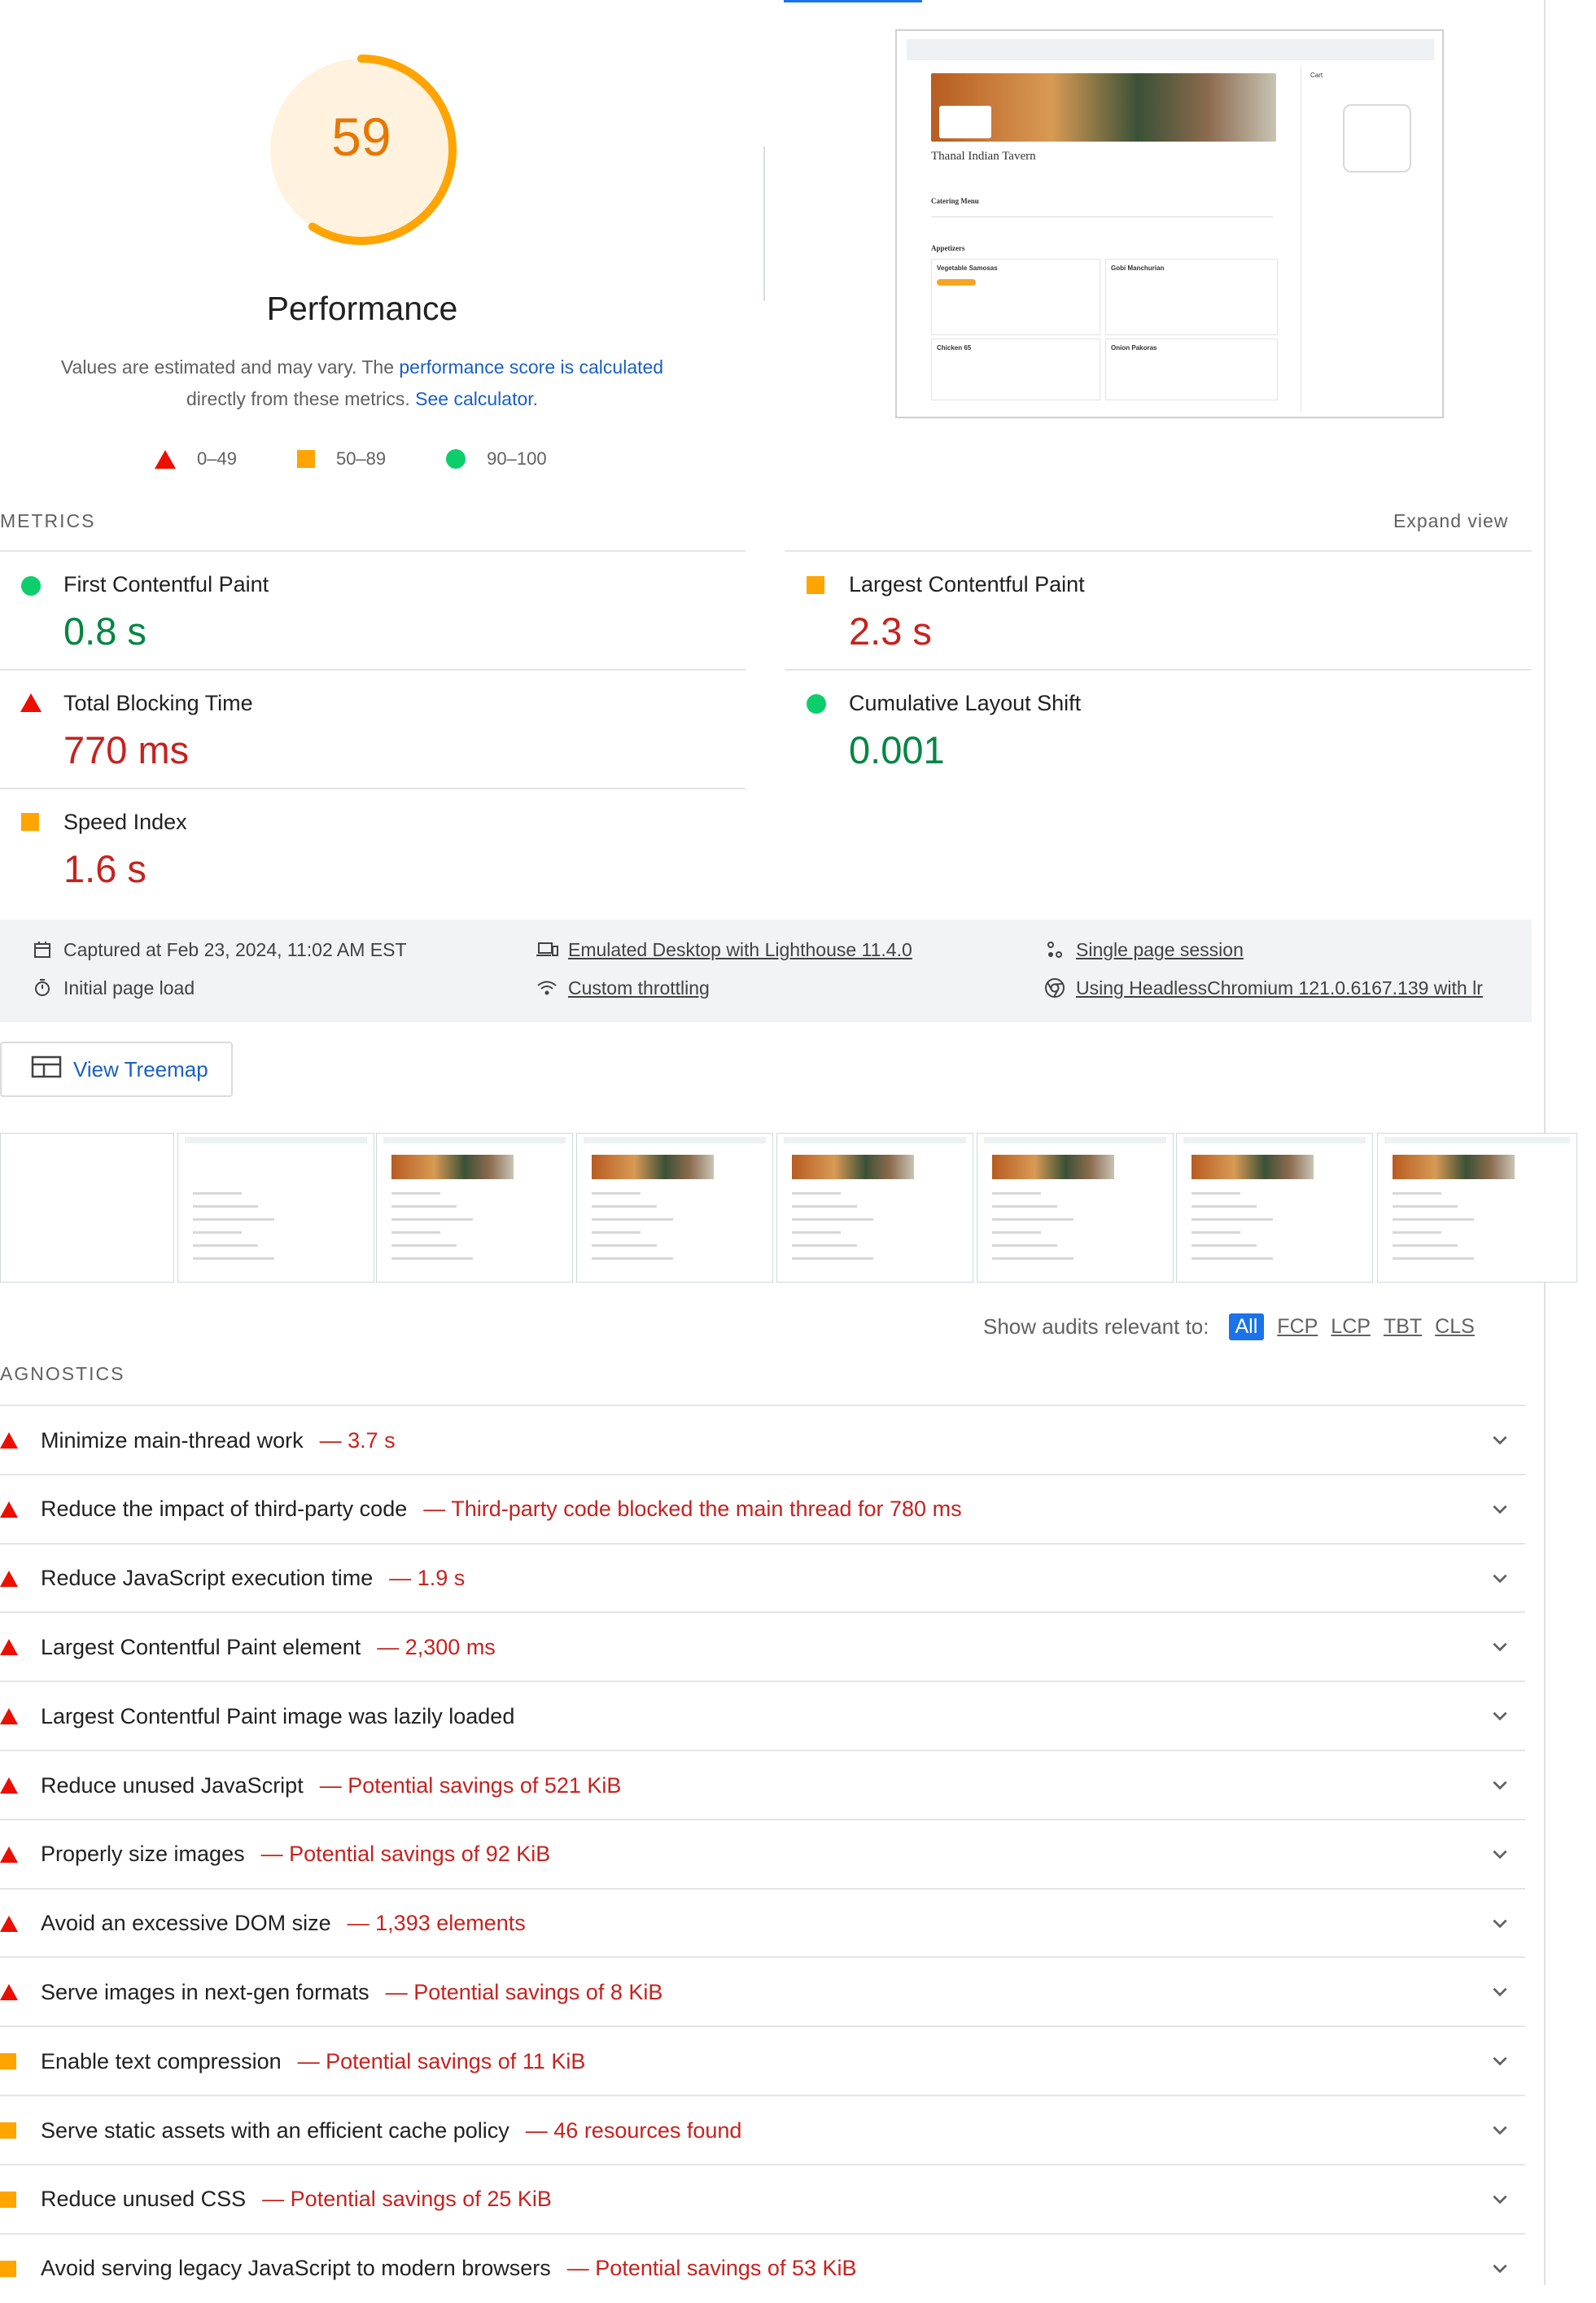  What do you see at coordinates (1455, 1327) in the screenshot?
I see `filter-cls: CLS` at bounding box center [1455, 1327].